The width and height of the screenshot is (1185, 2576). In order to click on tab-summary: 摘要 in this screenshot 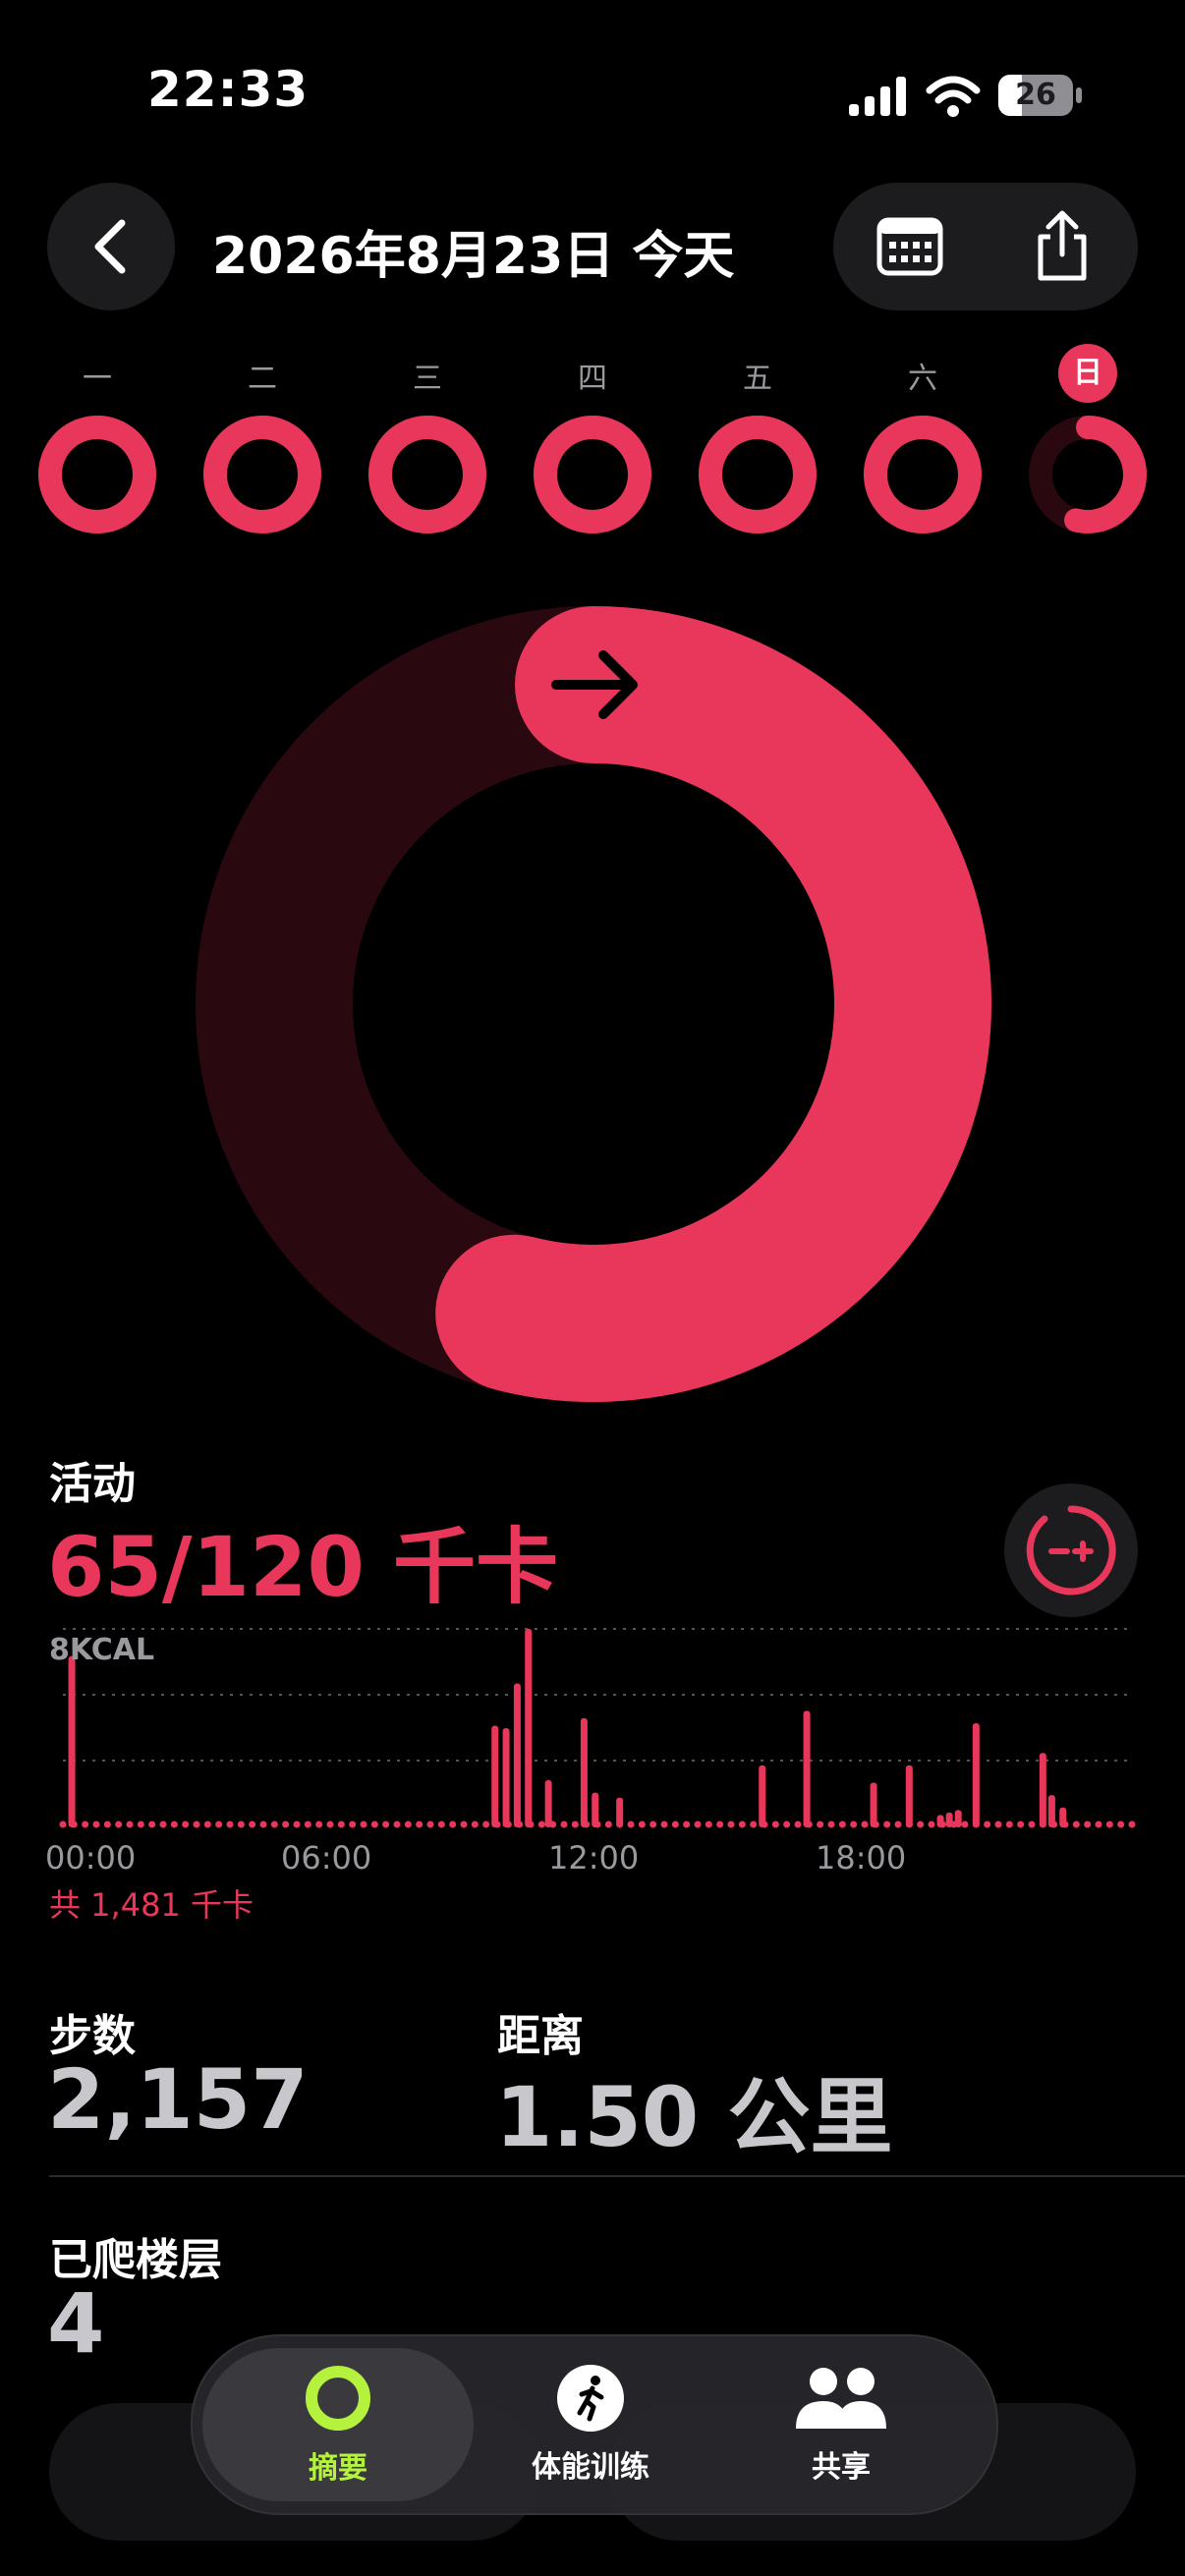, I will do `click(338, 2424)`.